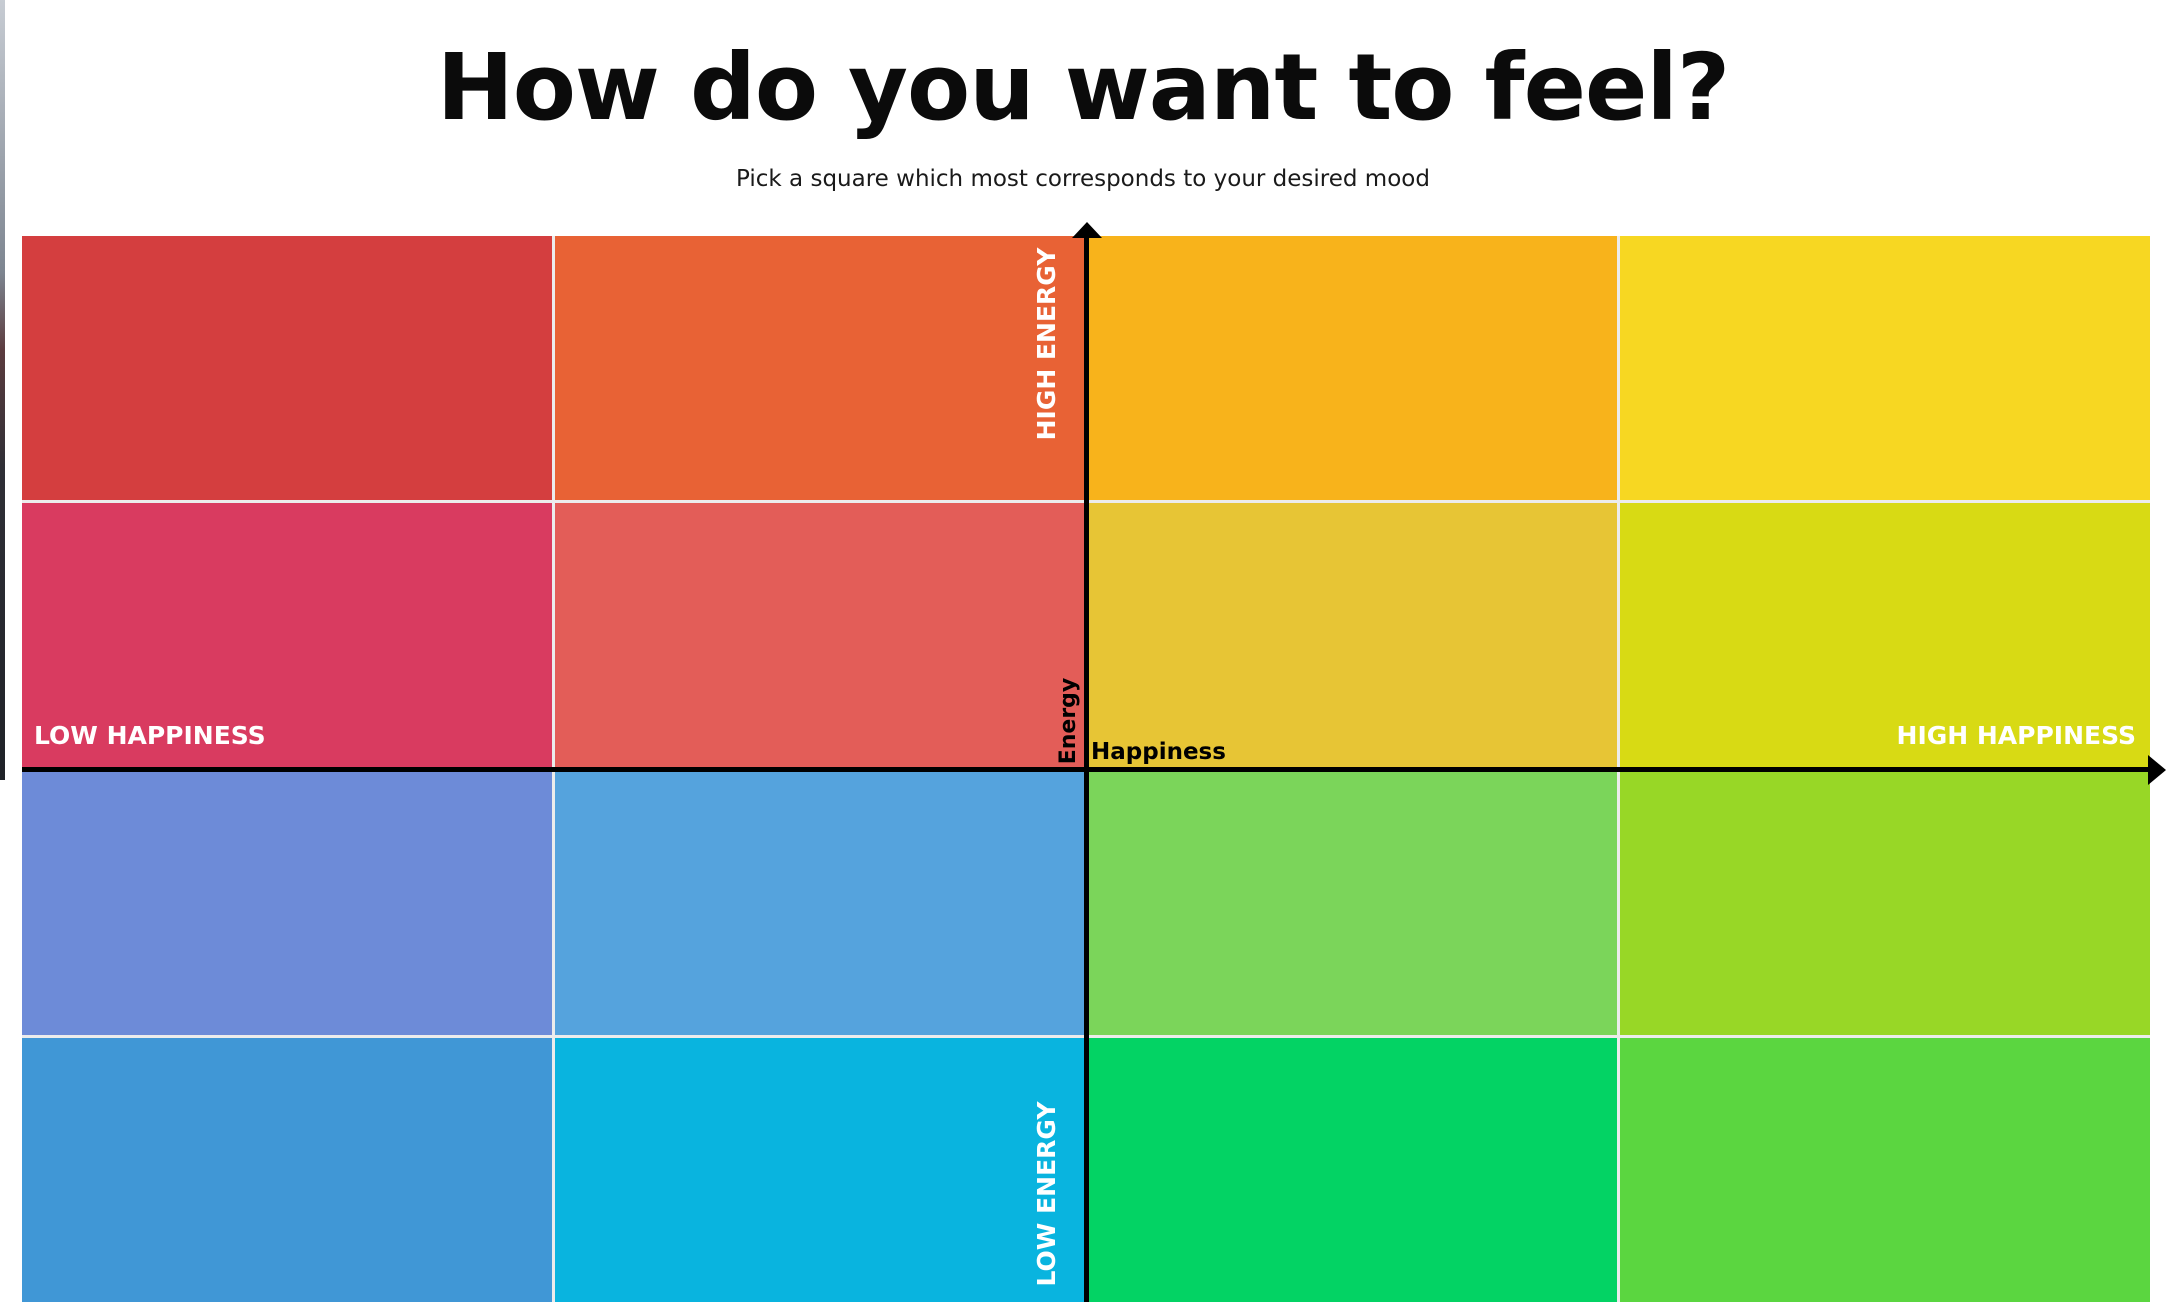  What do you see at coordinates (287, 1169) in the screenshot?
I see `mood-square-r4-c1` at bounding box center [287, 1169].